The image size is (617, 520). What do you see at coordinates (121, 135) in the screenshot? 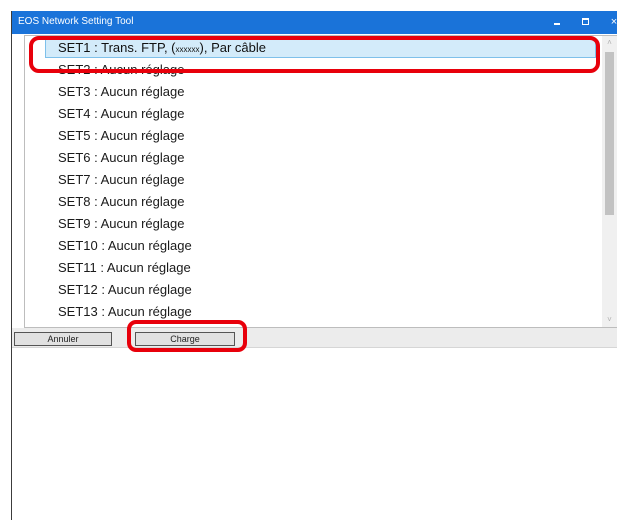
I see `list-item-label: SET5 : Aucun réglage` at bounding box center [121, 135].